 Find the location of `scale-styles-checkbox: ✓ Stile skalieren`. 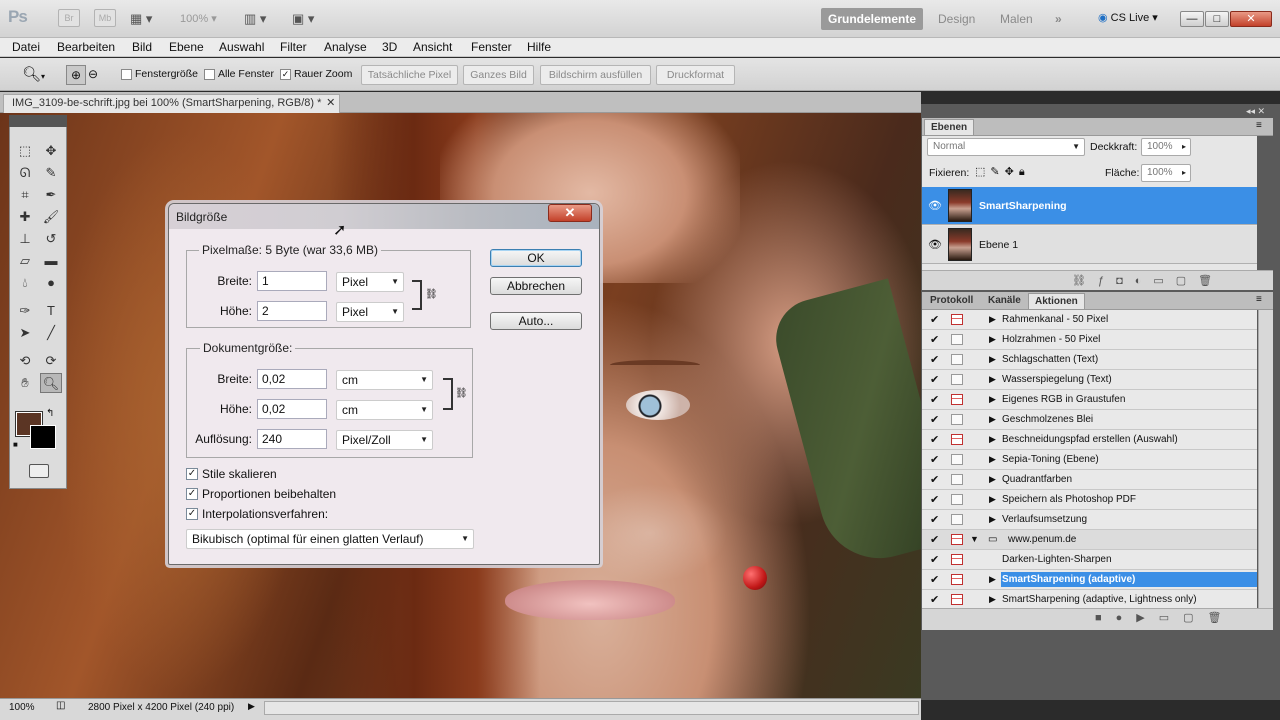

scale-styles-checkbox: ✓ Stile skalieren is located at coordinates (231, 474).